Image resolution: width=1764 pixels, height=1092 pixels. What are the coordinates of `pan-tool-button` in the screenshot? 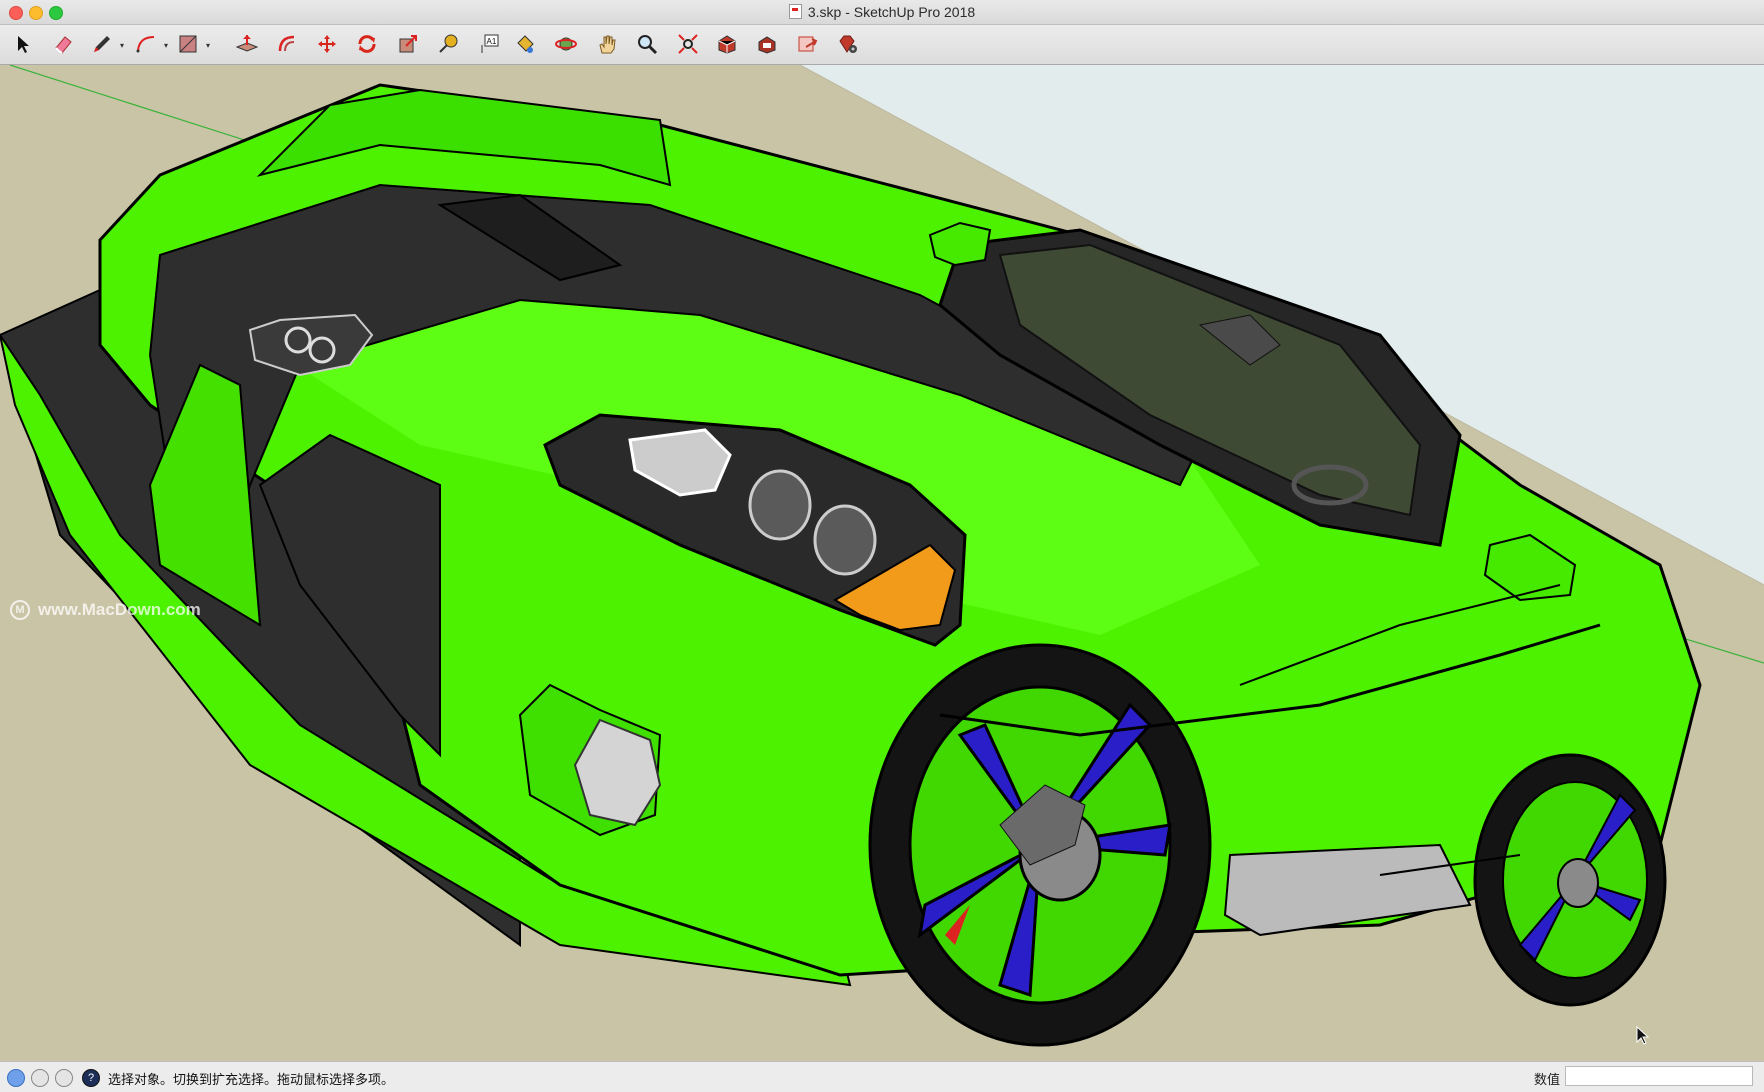 It's located at (607, 44).